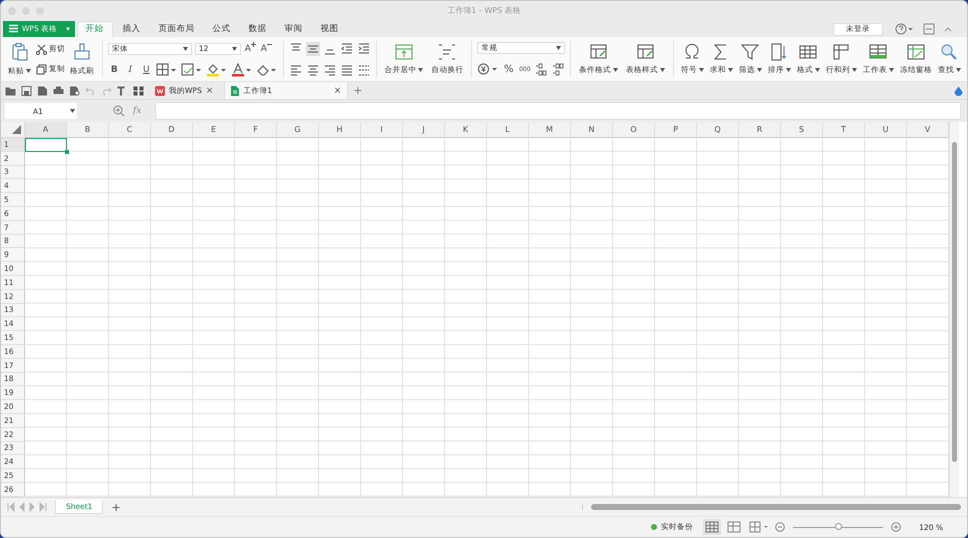 The height and width of the screenshot is (538, 968). I want to click on vertical-scrollbar, so click(954, 309).